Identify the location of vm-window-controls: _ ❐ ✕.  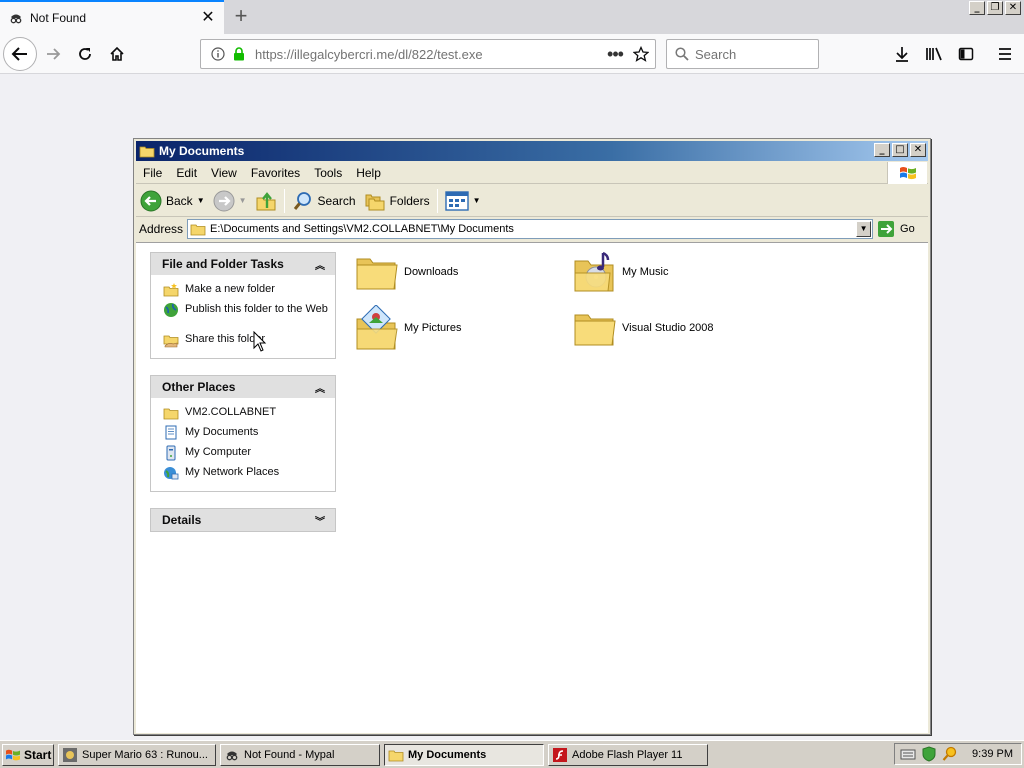
(995, 8).